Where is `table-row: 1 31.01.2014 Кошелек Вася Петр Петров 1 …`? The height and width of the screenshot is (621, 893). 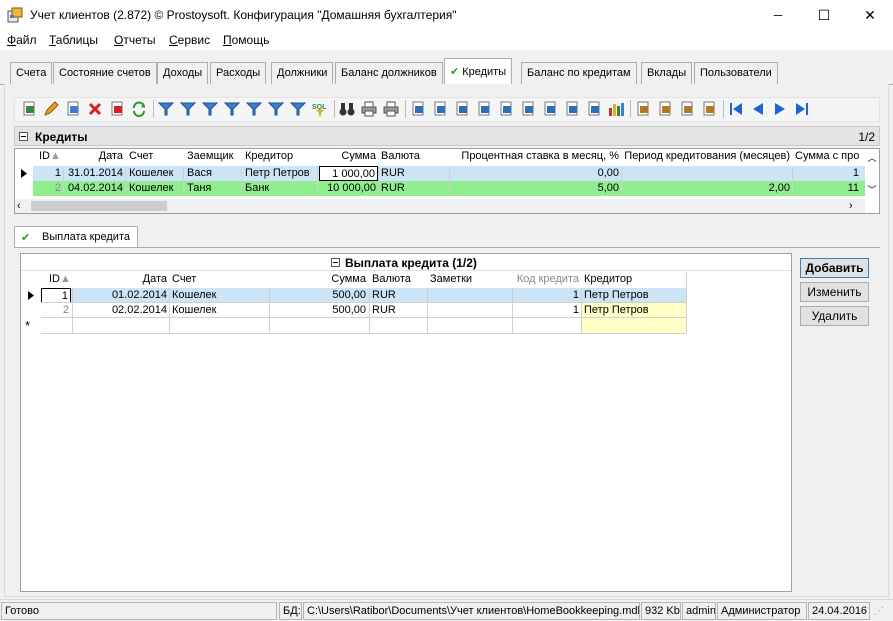 table-row: 1 31.01.2014 Кошелек Вася Петр Петров 1 … is located at coordinates (440, 173).